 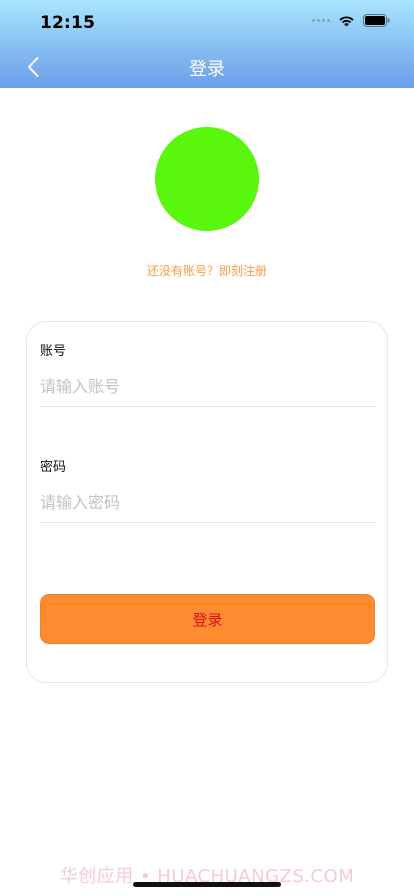 What do you see at coordinates (207, 69) in the screenshot?
I see `page-title: 登录` at bounding box center [207, 69].